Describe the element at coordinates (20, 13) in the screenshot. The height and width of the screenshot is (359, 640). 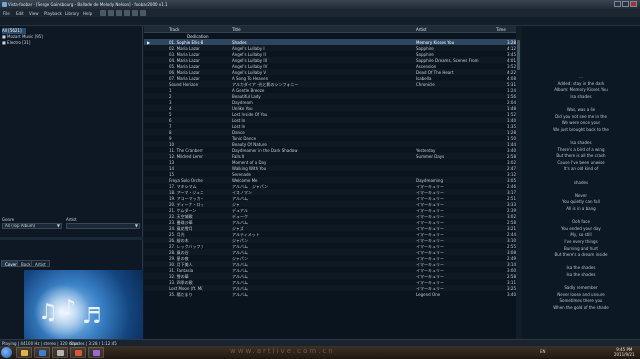
I see `menu-edit: Edit` at that location.